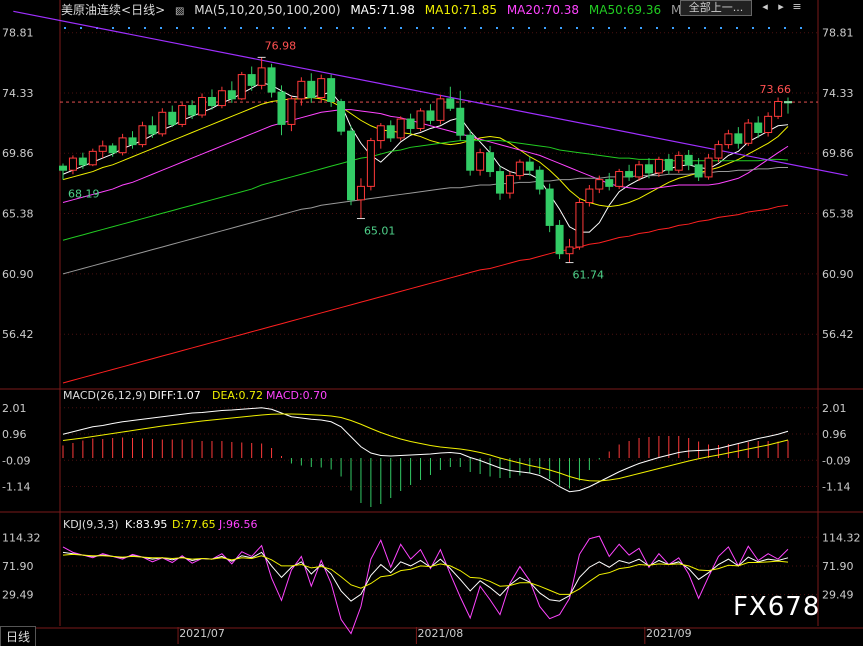 The height and width of the screenshot is (646, 863). I want to click on macd-value-label: MACD:0.70, so click(296, 395).